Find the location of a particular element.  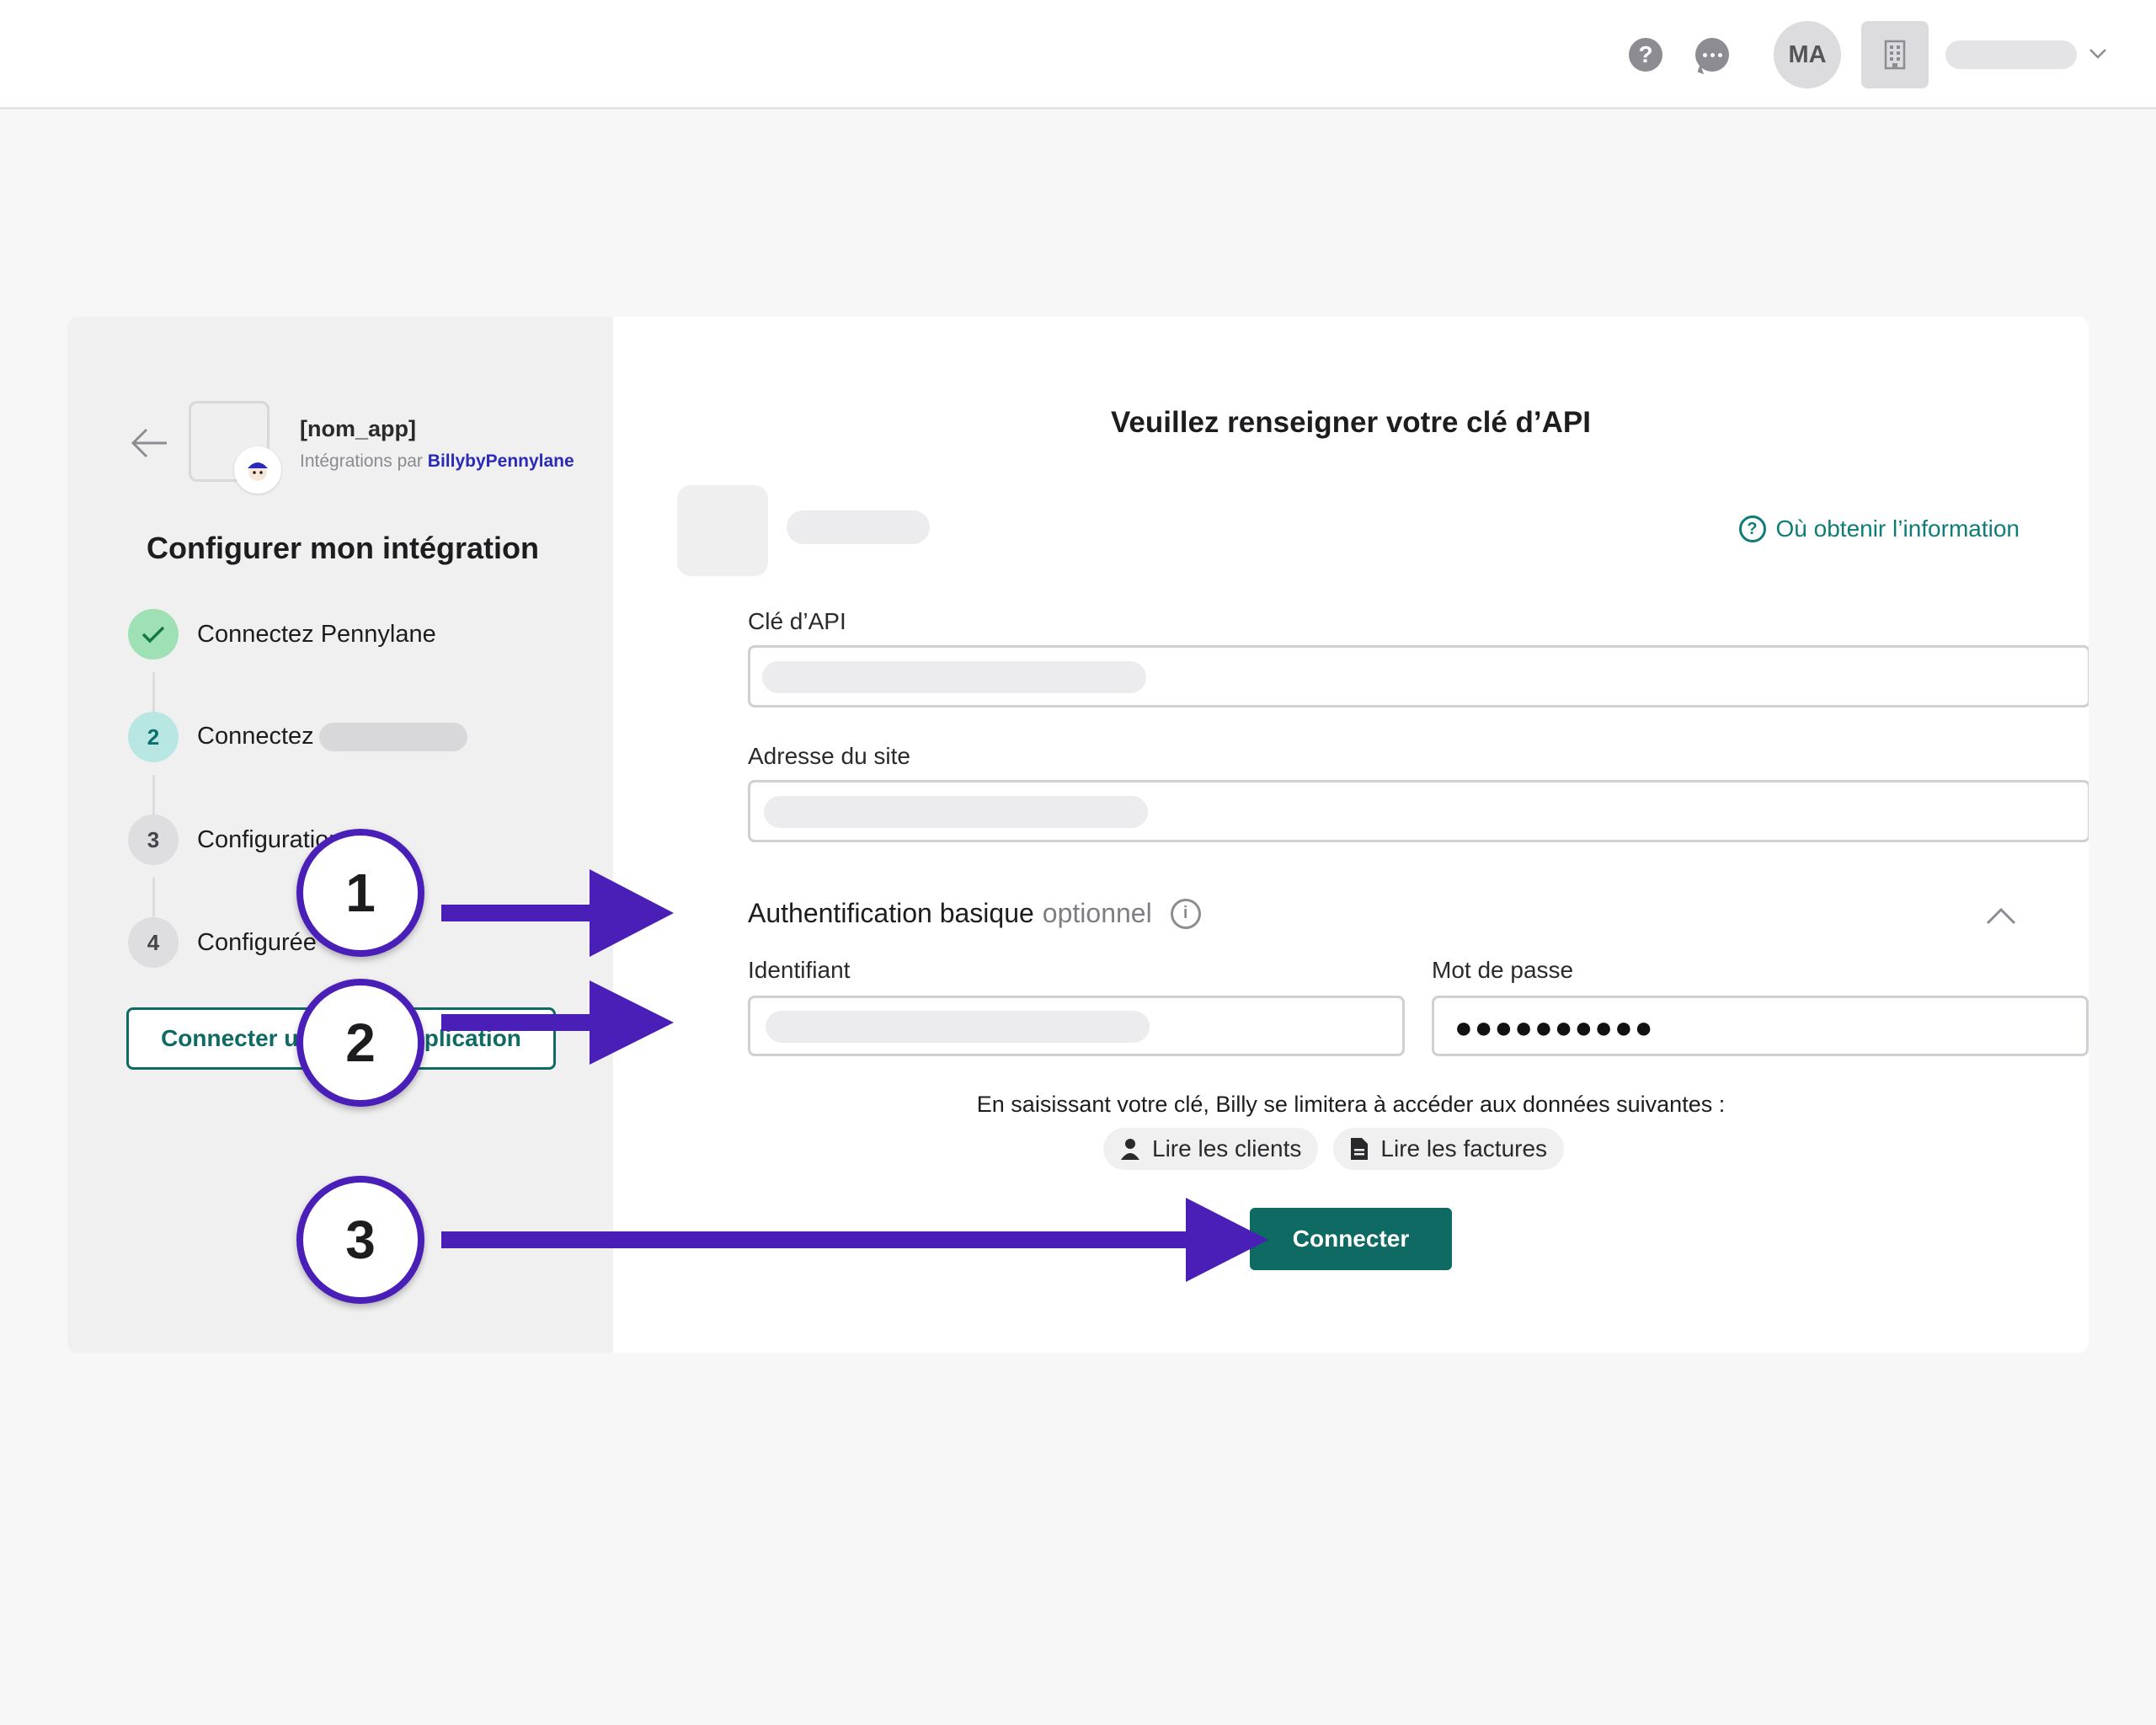

annotation-3: 3 is located at coordinates (360, 1240).